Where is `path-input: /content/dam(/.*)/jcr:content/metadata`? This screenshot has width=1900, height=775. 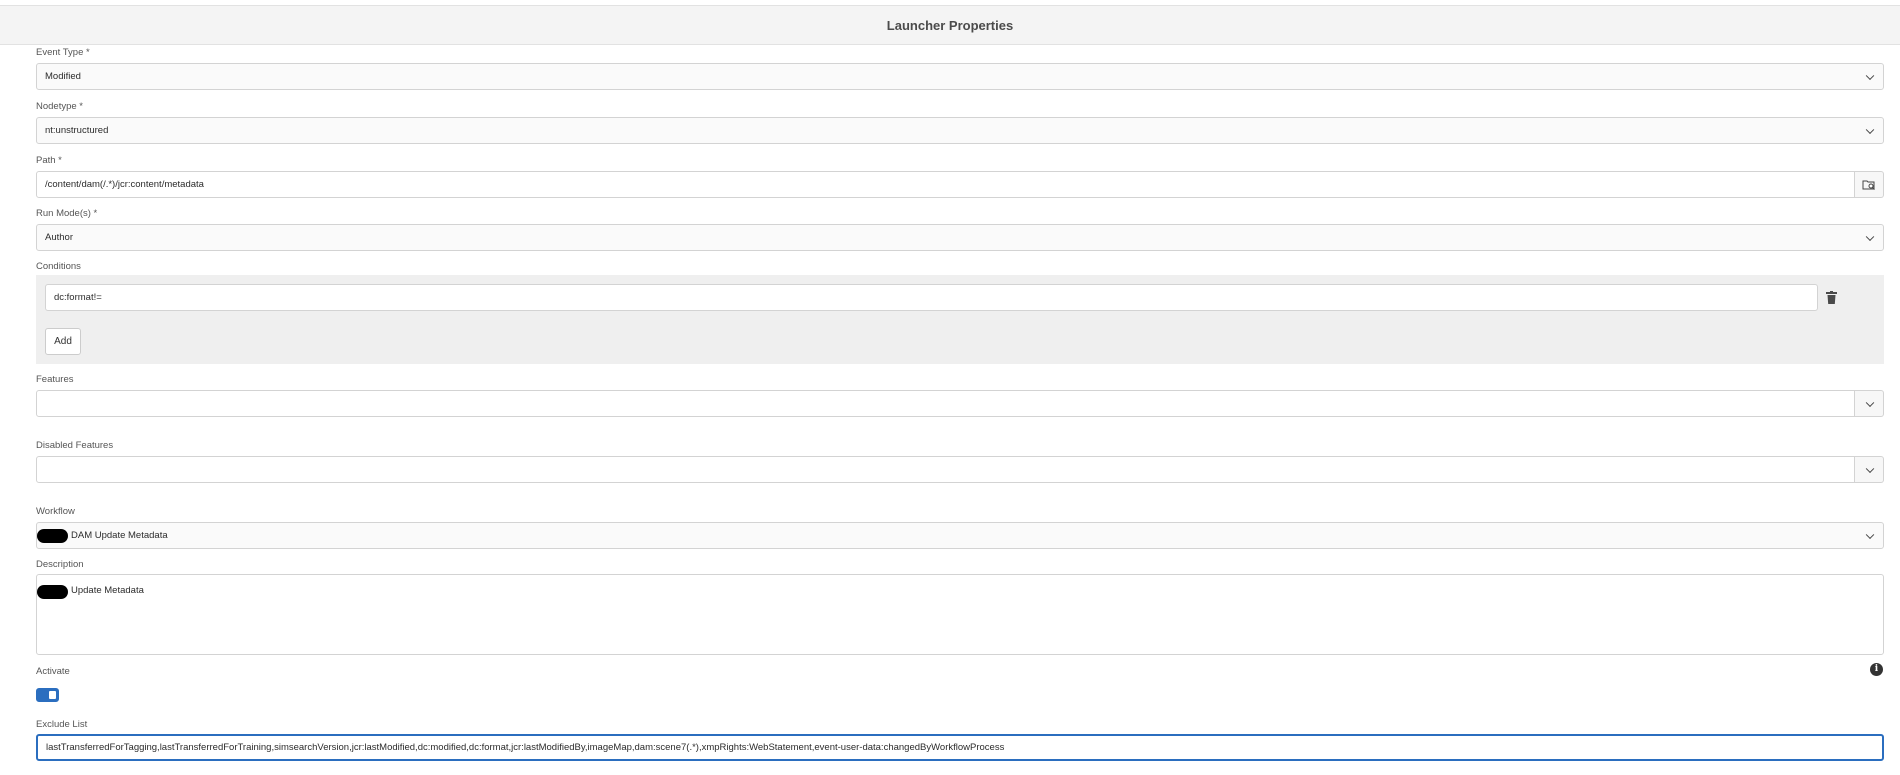
path-input: /content/dam(/.*)/jcr:content/metadata is located at coordinates (945, 184).